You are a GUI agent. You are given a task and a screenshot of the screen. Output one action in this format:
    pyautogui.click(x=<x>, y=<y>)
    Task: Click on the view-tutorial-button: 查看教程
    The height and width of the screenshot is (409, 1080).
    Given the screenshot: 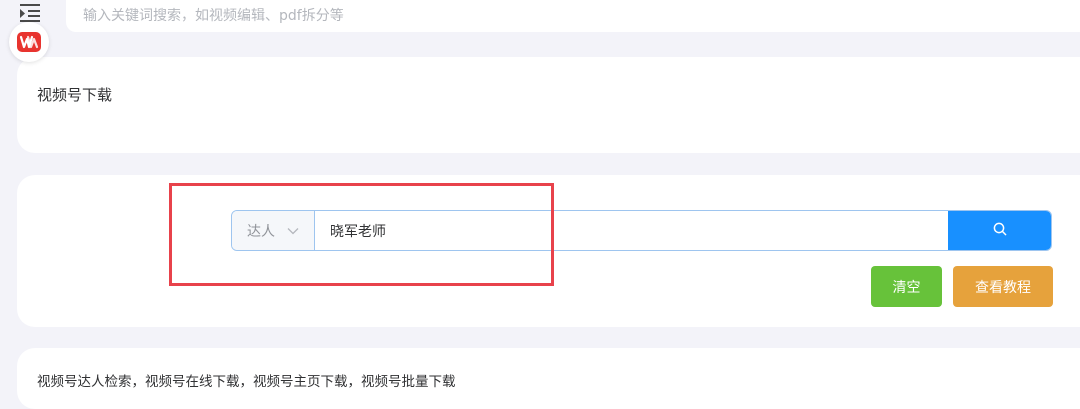 What is the action you would take?
    pyautogui.click(x=1003, y=286)
    